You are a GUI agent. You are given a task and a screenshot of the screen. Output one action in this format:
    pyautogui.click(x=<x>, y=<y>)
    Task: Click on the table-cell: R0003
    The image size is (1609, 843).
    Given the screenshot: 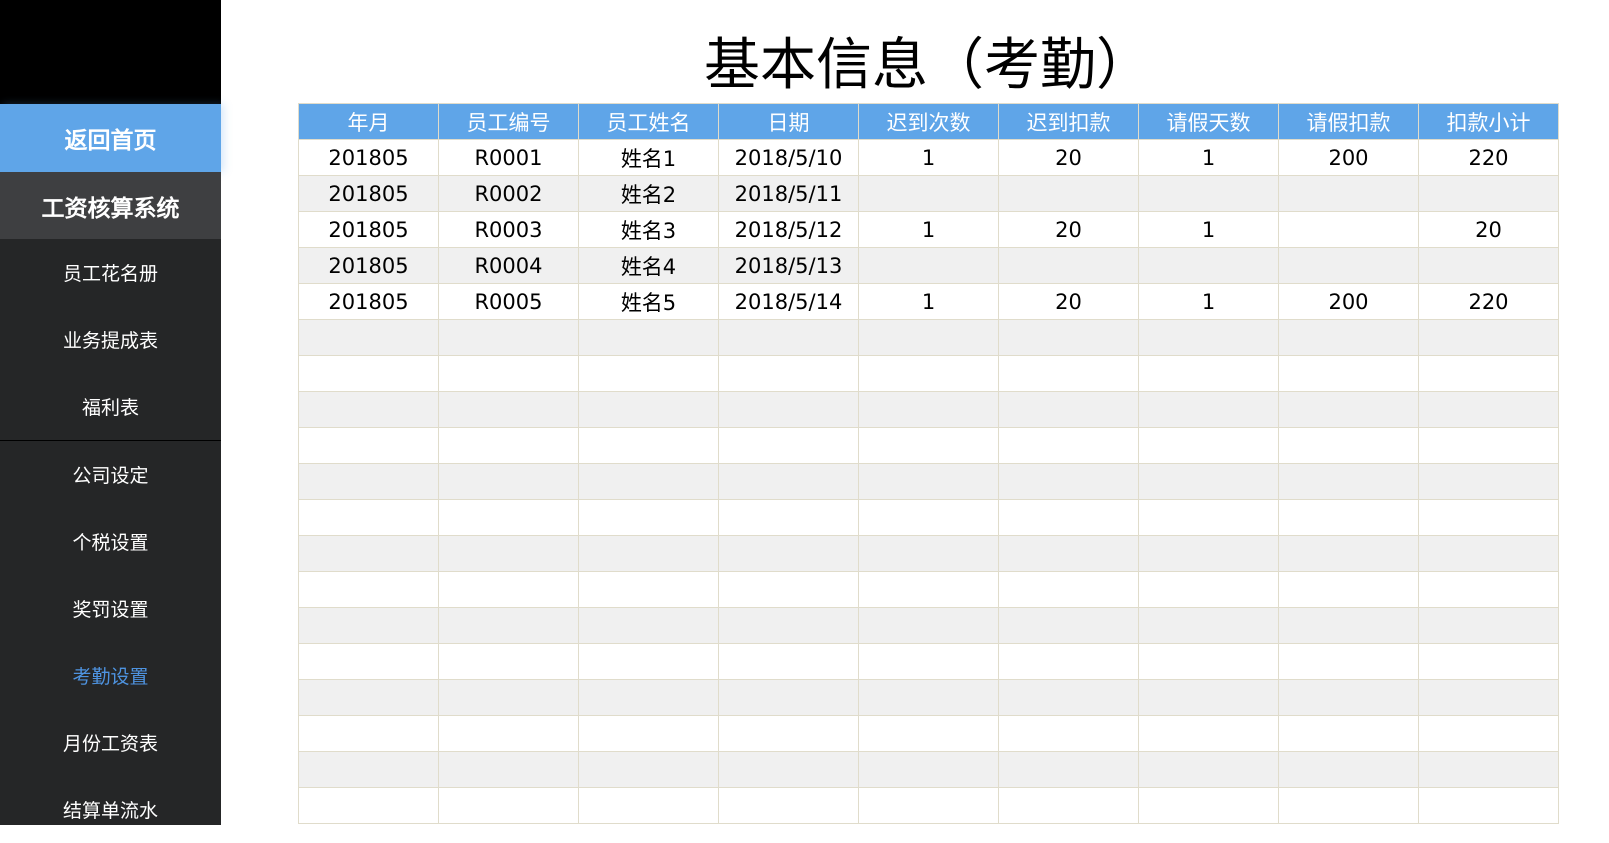 What is the action you would take?
    pyautogui.click(x=508, y=229)
    